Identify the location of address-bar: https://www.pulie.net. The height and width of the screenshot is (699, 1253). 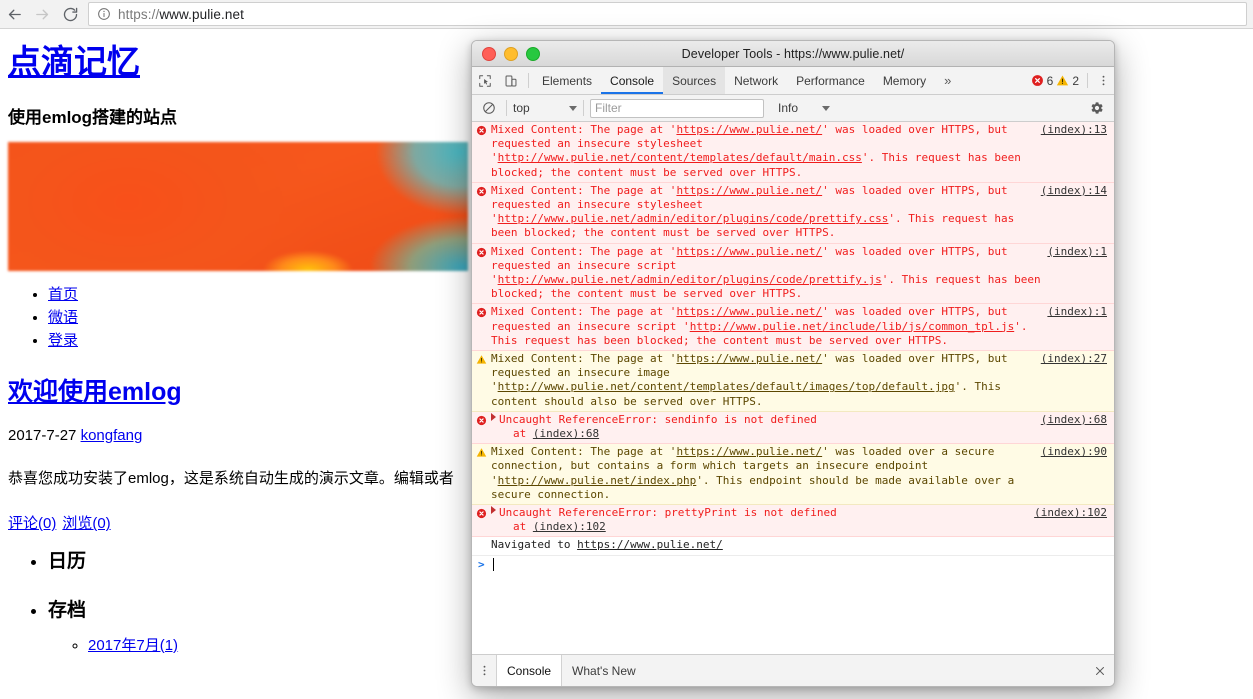
(667, 14).